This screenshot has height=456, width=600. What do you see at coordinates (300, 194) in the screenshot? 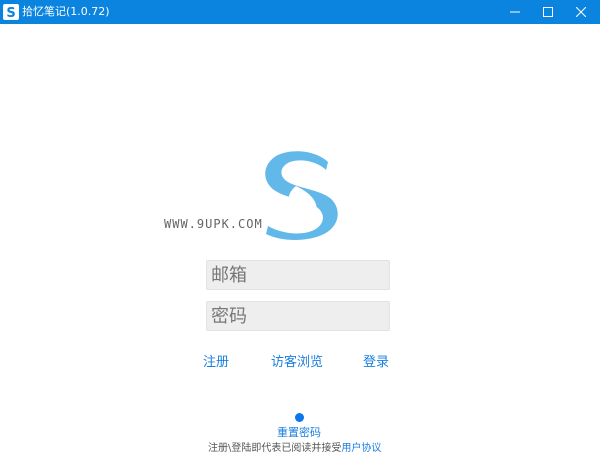
I see `s-logo-icon` at bounding box center [300, 194].